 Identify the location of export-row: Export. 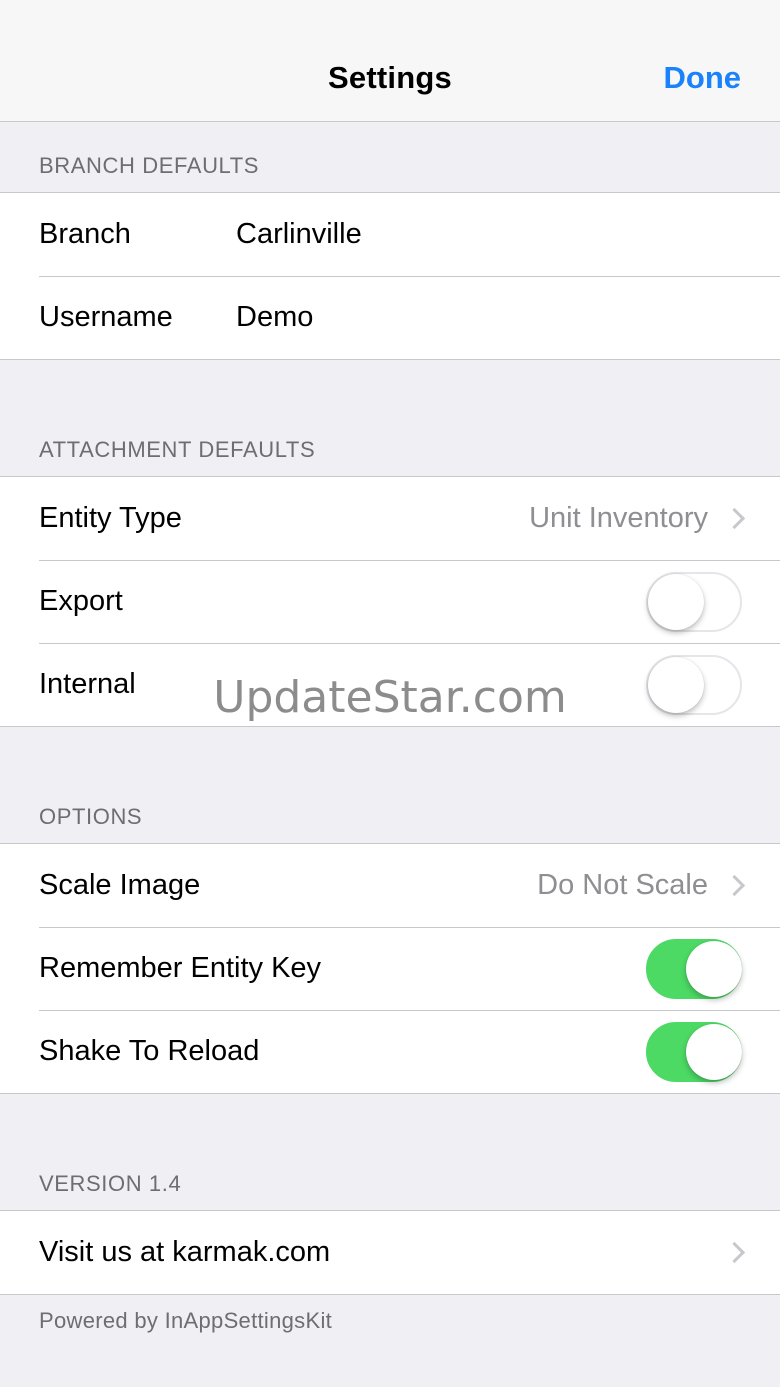
(390, 601).